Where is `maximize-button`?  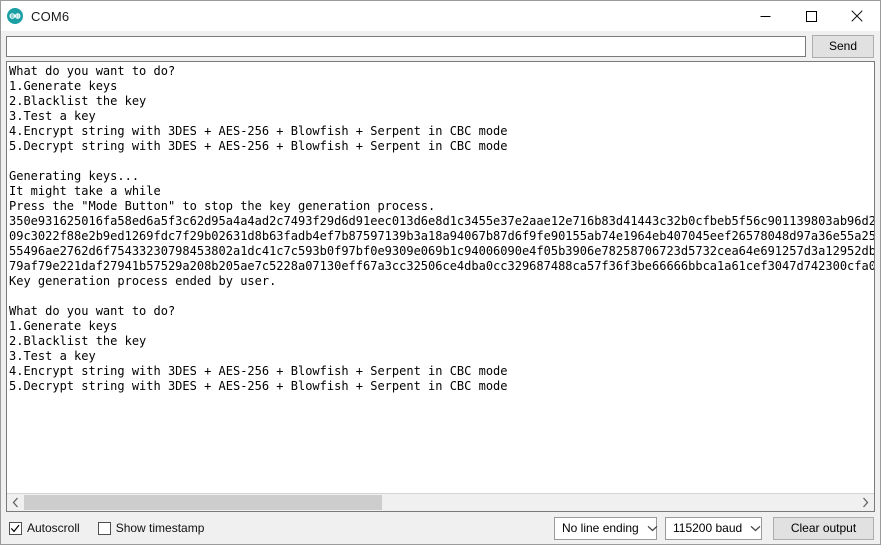
maximize-button is located at coordinates (811, 16).